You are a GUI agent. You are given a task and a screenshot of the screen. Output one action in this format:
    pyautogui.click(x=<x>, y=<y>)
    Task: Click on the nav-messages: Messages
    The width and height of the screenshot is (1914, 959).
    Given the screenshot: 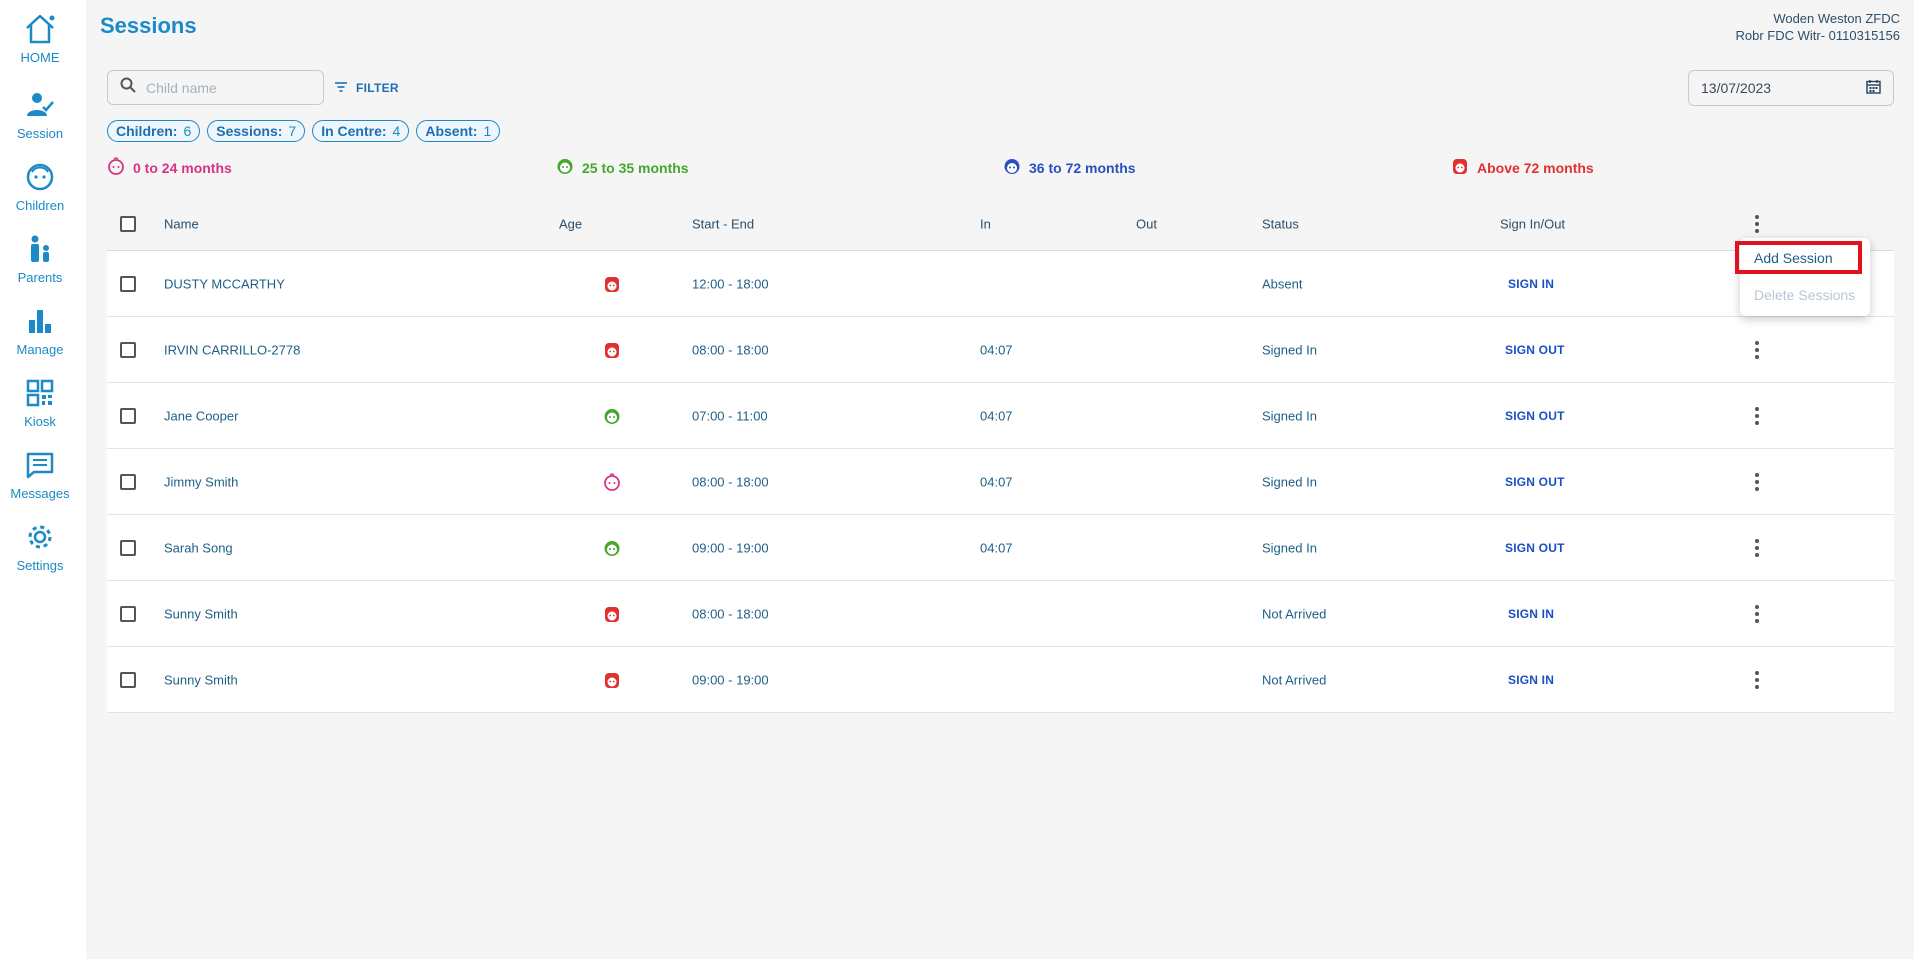 What is the action you would take?
    pyautogui.click(x=40, y=478)
    